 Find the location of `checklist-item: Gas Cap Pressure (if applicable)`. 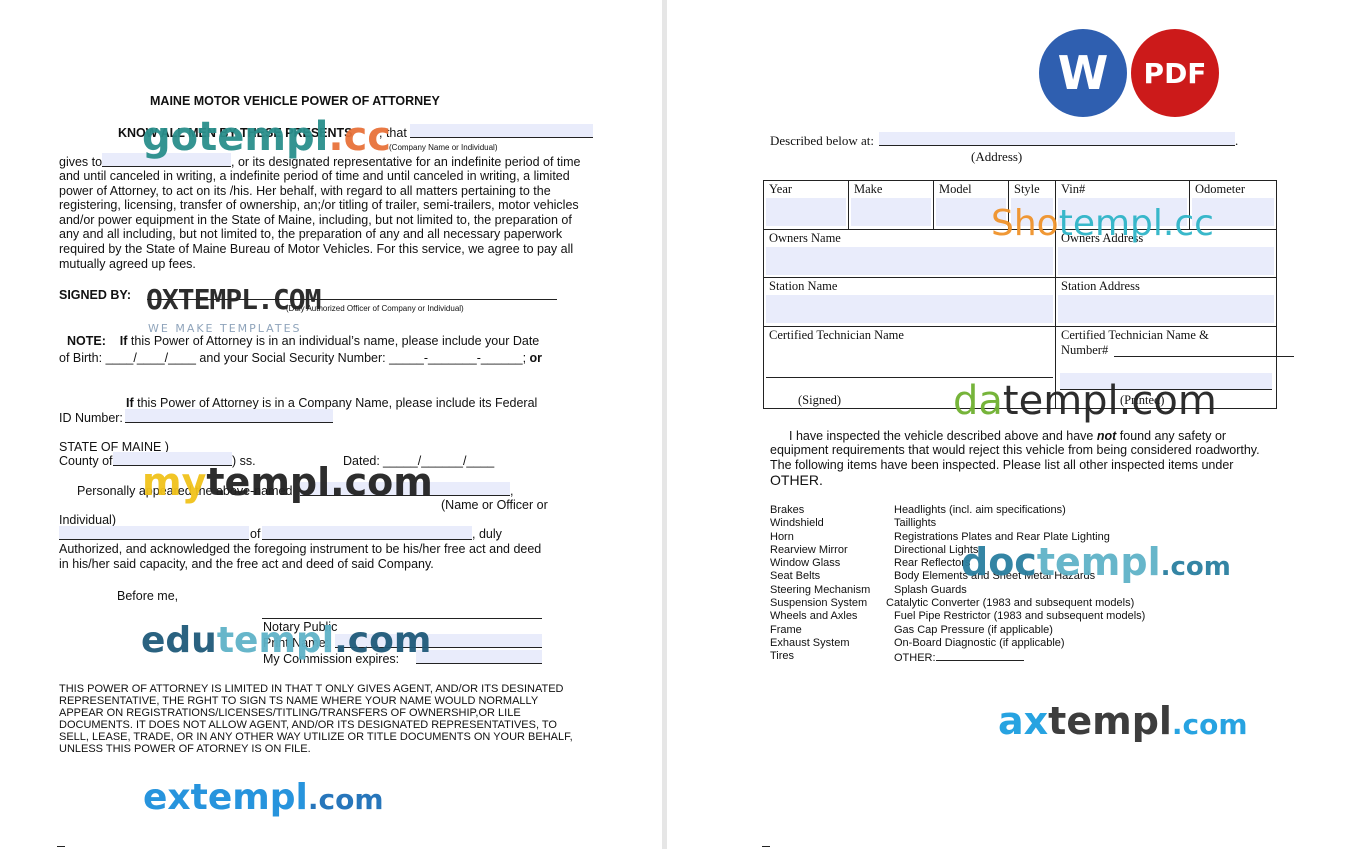

checklist-item: Gas Cap Pressure (if applicable) is located at coordinates (973, 629).